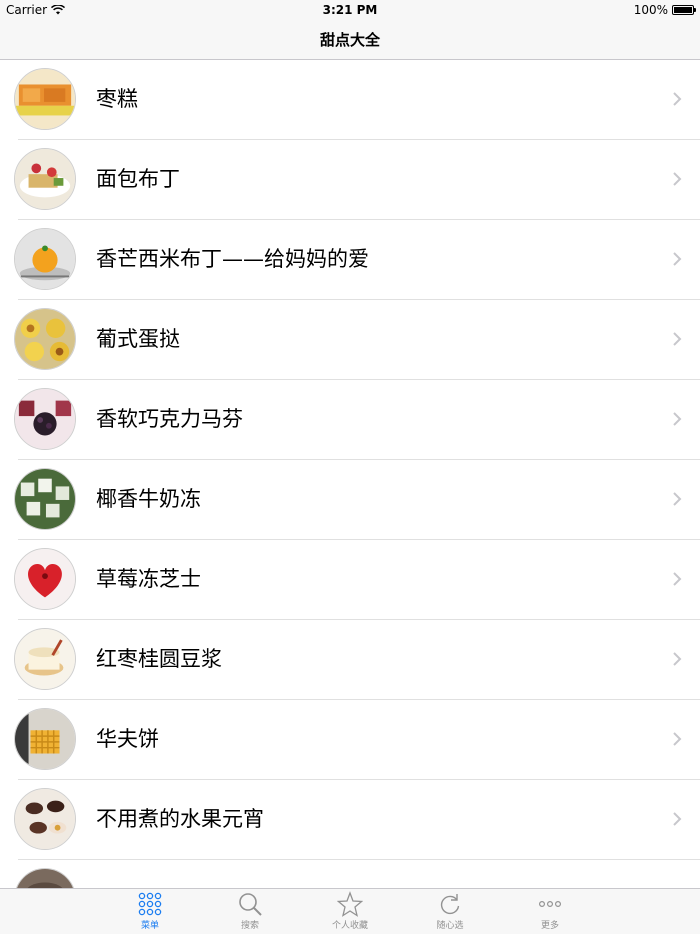  I want to click on star-icon, so click(350, 904).